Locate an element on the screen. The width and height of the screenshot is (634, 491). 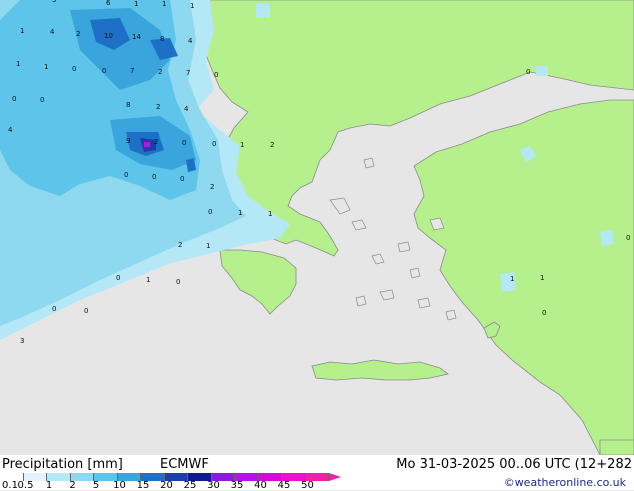
legend-arrow-tip is located at coordinates (335, 477).